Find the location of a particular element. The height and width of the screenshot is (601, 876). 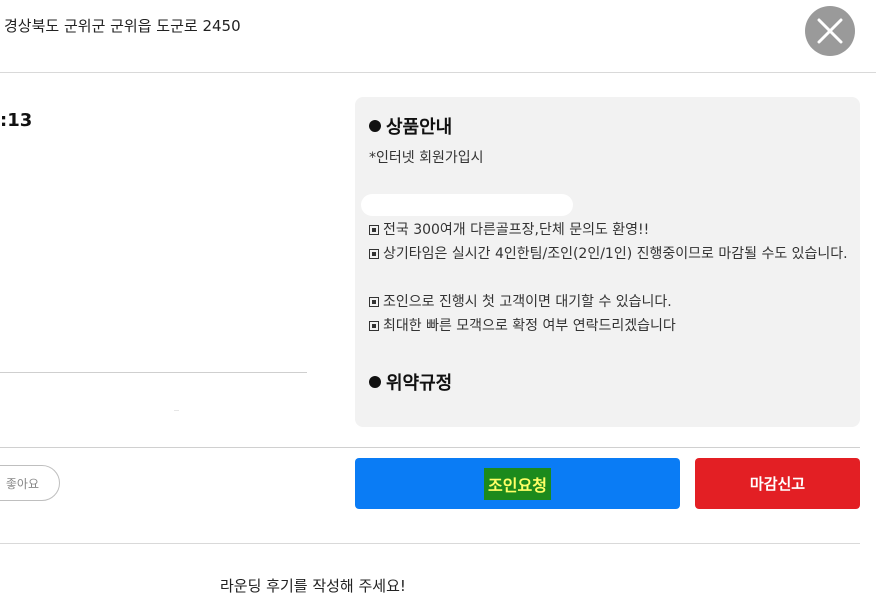

review-prompt: 라운딩 후기를 작성해 주세요! is located at coordinates (313, 585).